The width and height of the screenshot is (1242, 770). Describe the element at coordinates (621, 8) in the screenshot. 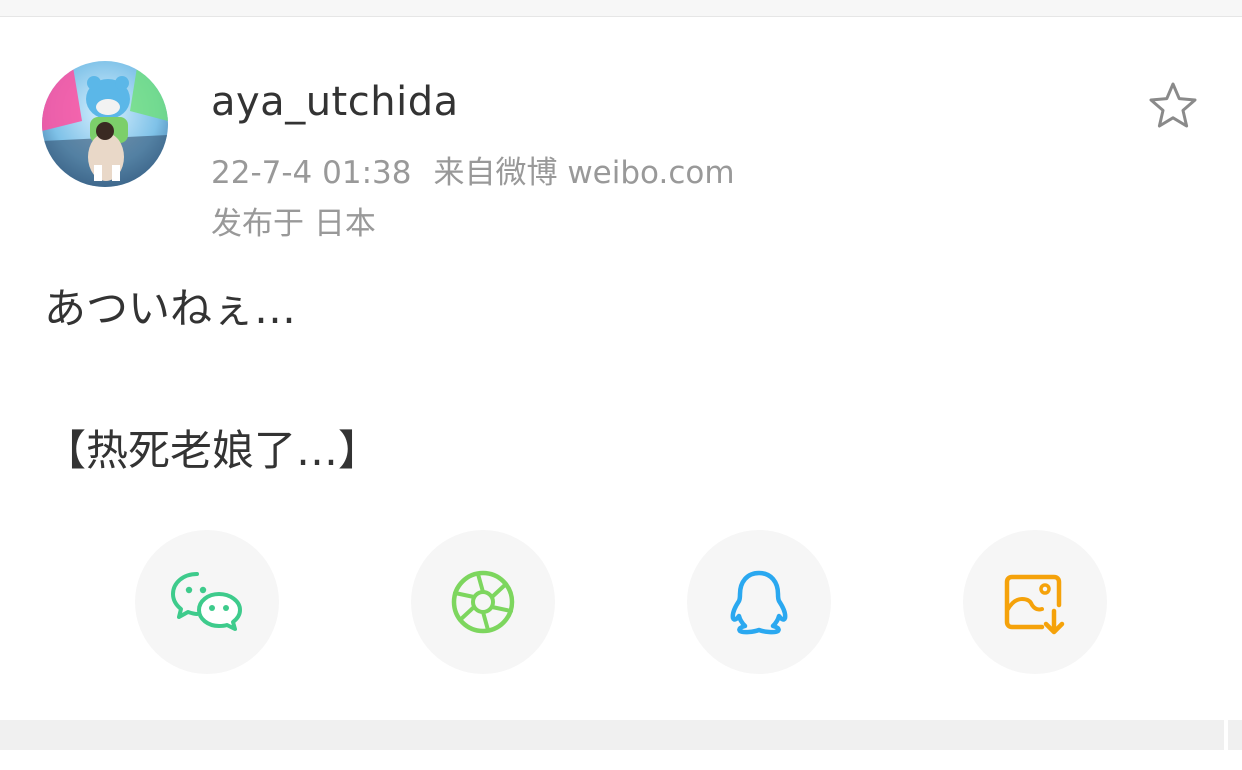

I see `top-divider` at that location.